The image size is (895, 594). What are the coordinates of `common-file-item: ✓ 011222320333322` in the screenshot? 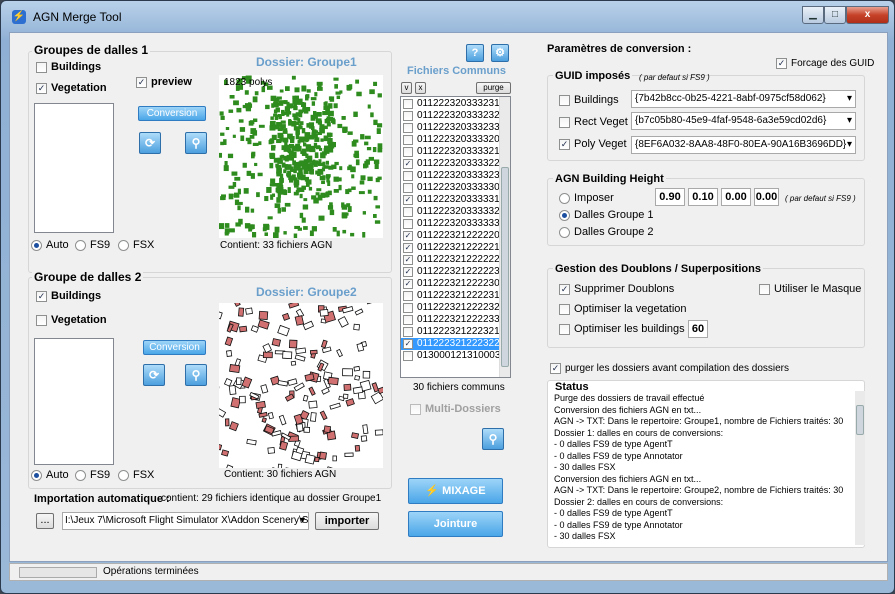 It's located at (450, 164).